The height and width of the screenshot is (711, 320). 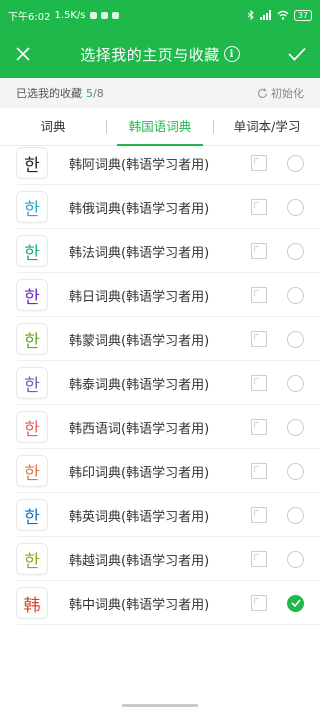 I want to click on close-icon, so click(x=23, y=54).